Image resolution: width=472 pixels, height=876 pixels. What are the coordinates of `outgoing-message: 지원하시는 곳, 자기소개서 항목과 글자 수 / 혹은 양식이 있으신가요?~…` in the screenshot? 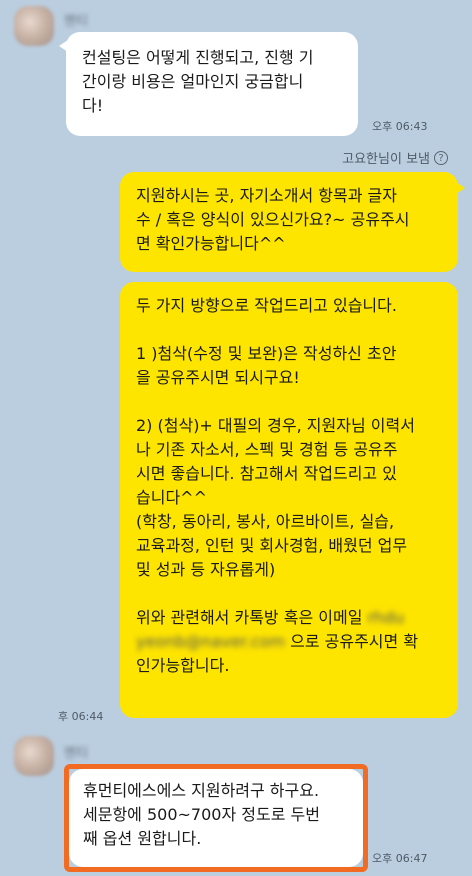 It's located at (292, 222).